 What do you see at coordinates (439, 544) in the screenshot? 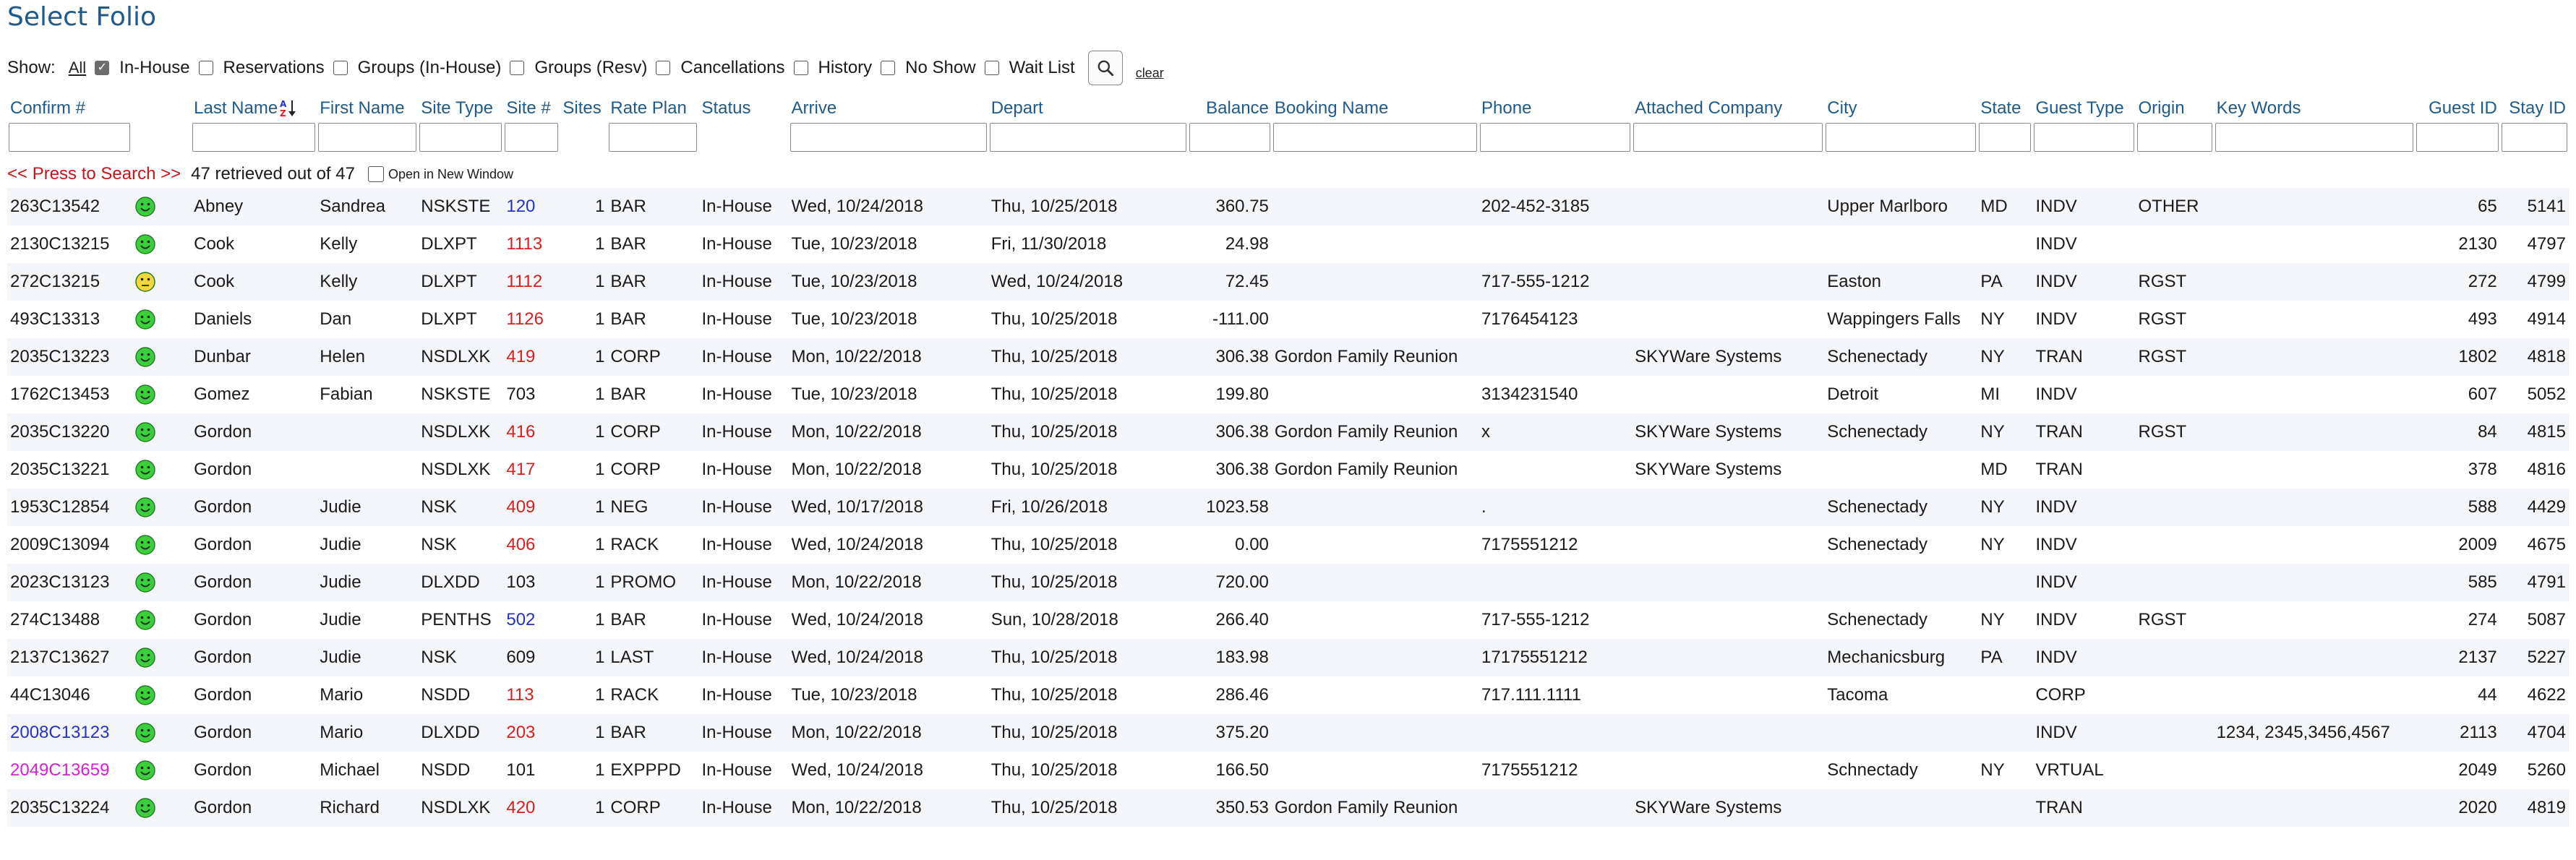
I see `cell-sitetype: NSK` at bounding box center [439, 544].